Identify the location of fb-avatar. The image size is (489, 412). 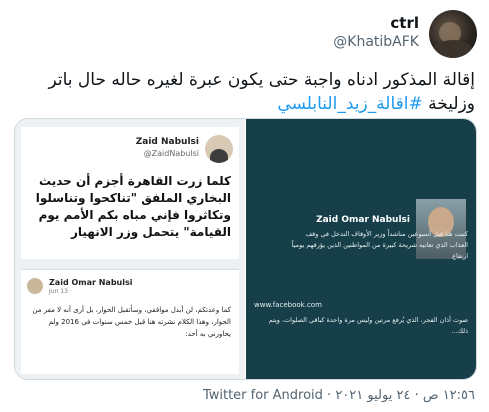
(35, 286).